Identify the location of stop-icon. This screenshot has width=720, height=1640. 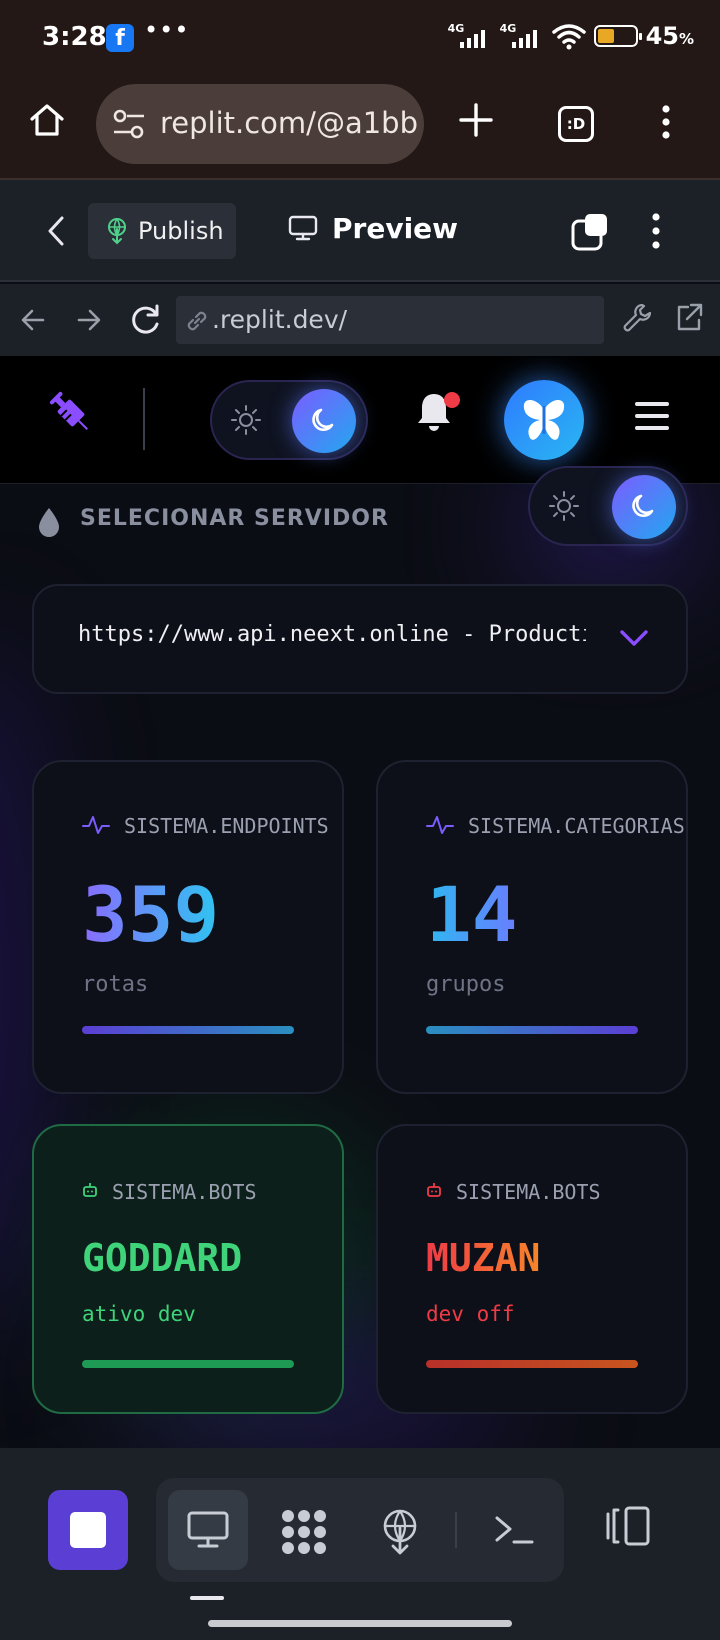
(88, 1530).